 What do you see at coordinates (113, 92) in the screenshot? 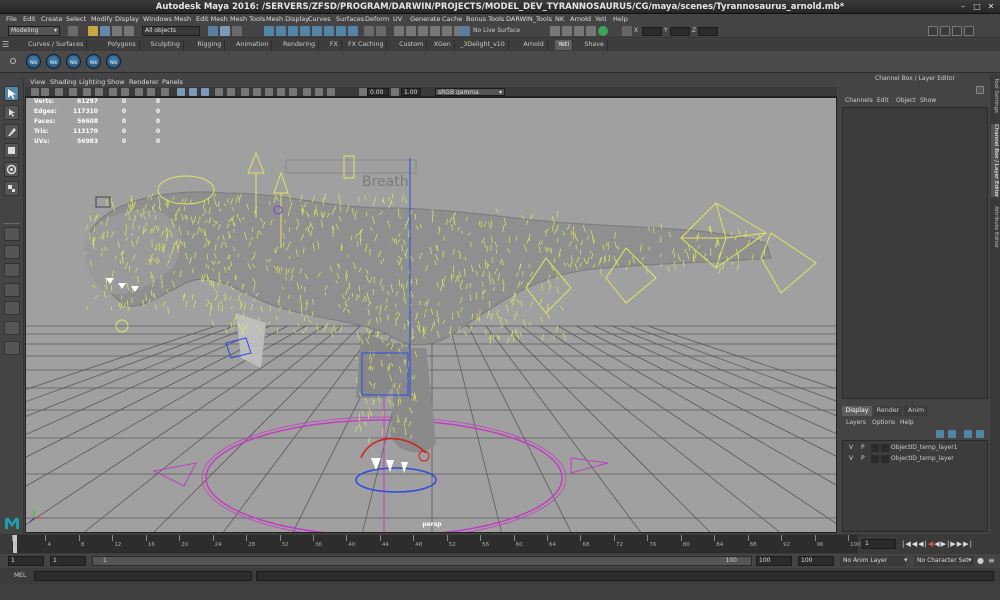
I see `resolution-gate-icon` at bounding box center [113, 92].